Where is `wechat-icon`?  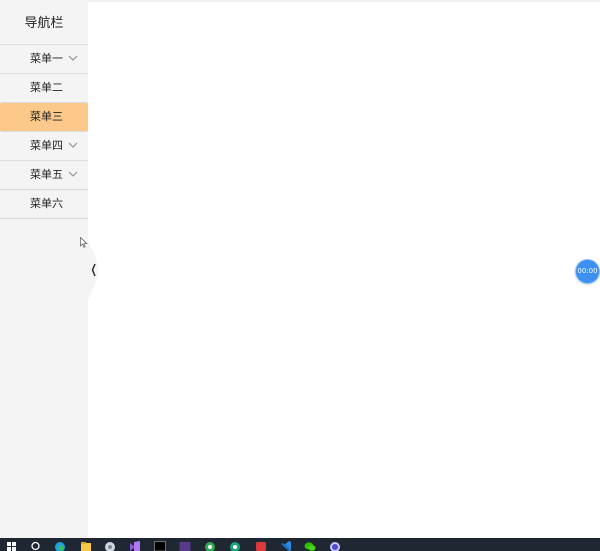
wechat-icon is located at coordinates (310, 546).